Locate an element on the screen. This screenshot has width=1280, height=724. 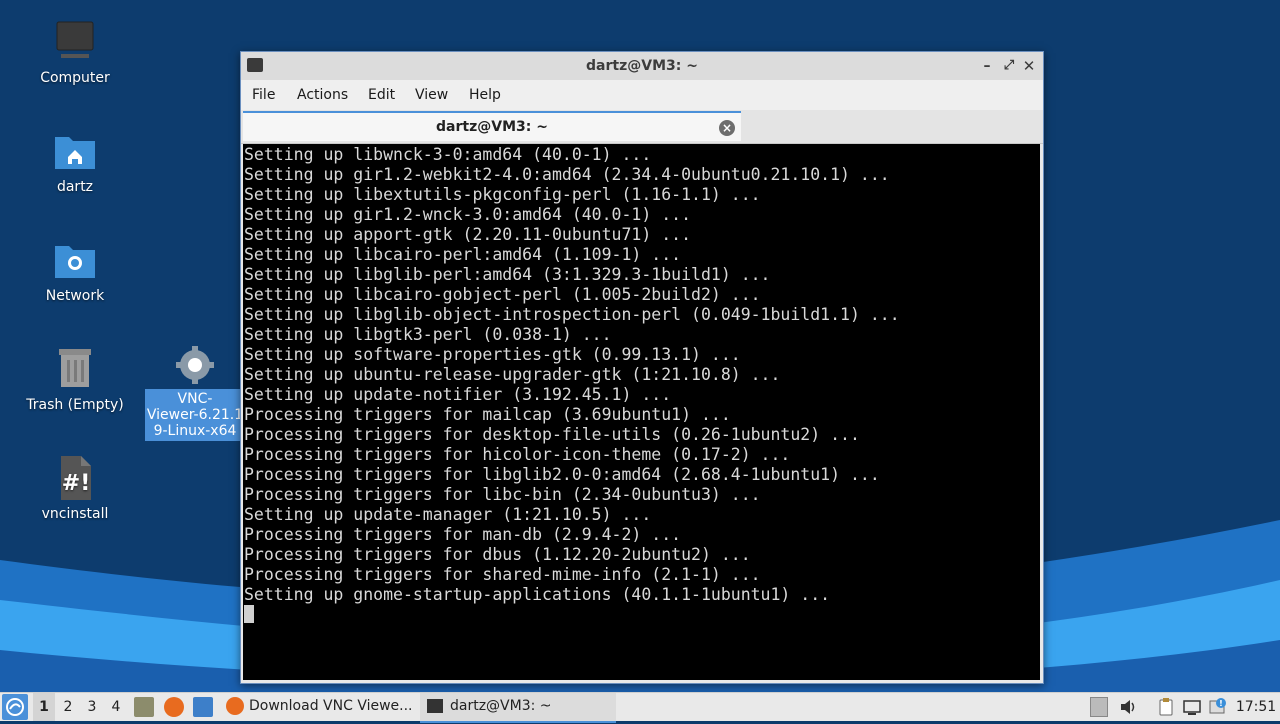
desktop-icon-dartz: dartz is located at coordinates (75, 161).